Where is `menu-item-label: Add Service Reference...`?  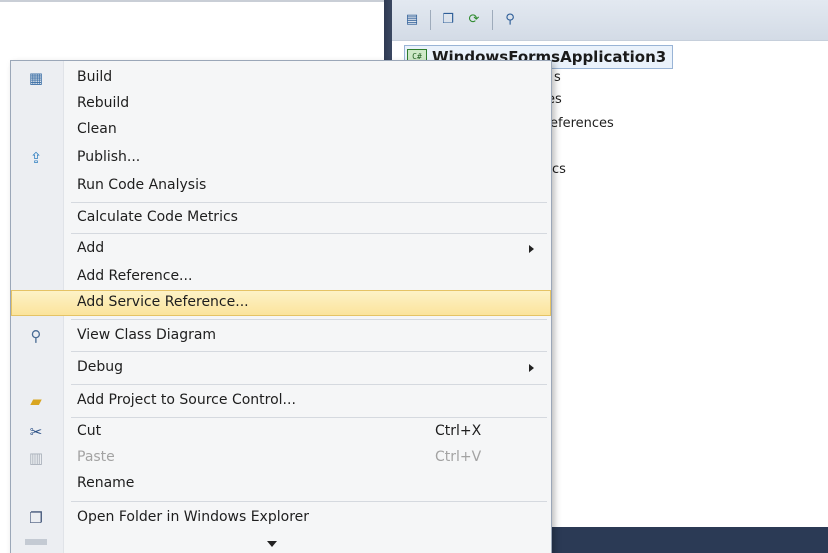
menu-item-label: Add Service Reference... is located at coordinates (163, 302).